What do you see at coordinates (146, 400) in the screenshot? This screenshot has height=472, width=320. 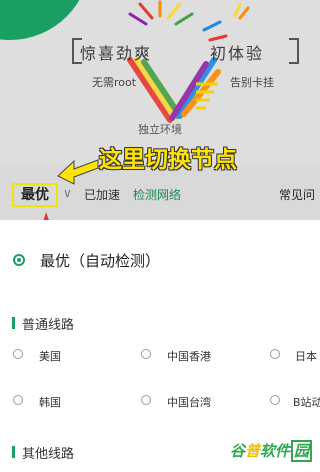 I see `radio-taiwan` at bounding box center [146, 400].